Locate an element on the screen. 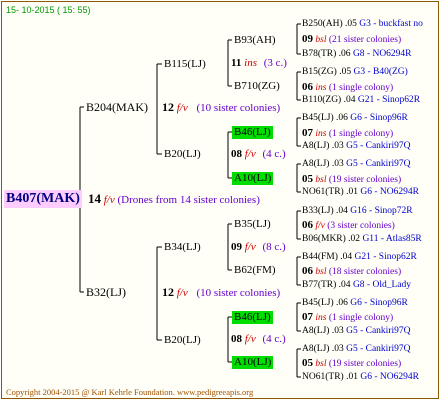 The width and height of the screenshot is (440, 401). gen4-drone-info: 06 ins (1 single colony) is located at coordinates (348, 87).